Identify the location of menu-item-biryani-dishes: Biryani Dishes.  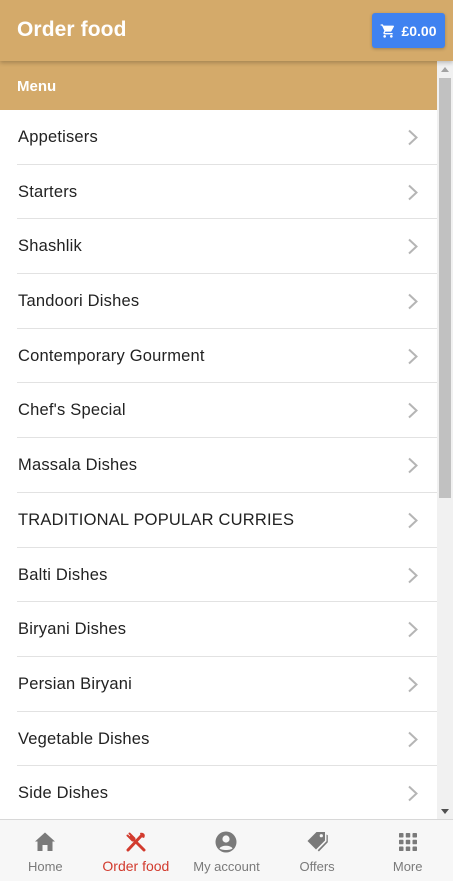
(218, 629).